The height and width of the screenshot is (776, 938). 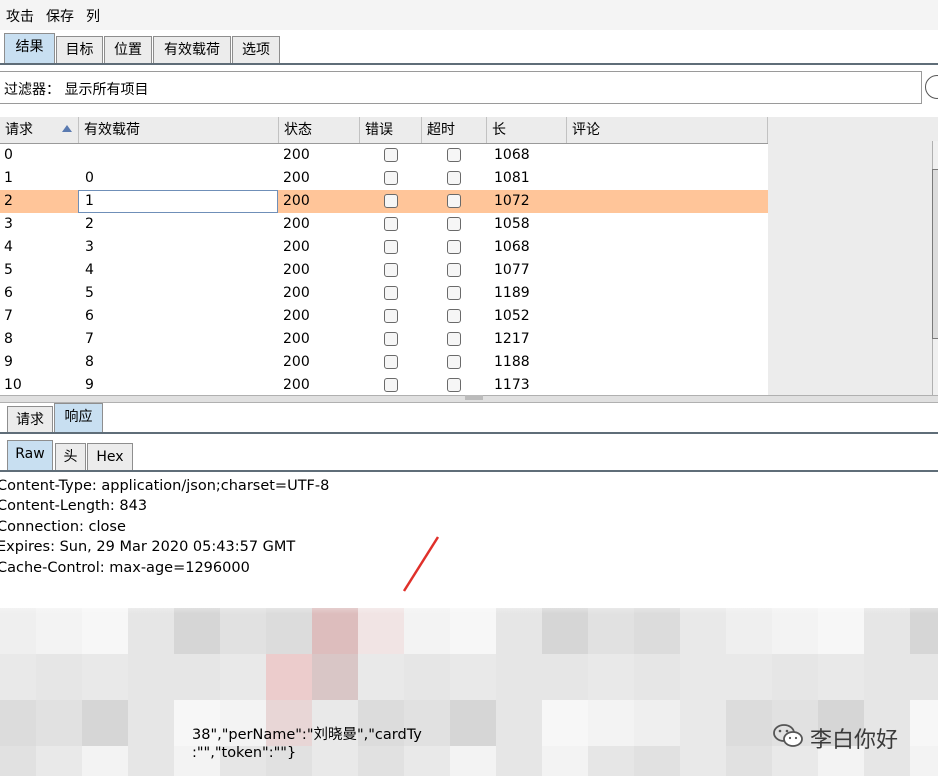 What do you see at coordinates (192, 49) in the screenshot?
I see `tab-payloads: 有效载荷` at bounding box center [192, 49].